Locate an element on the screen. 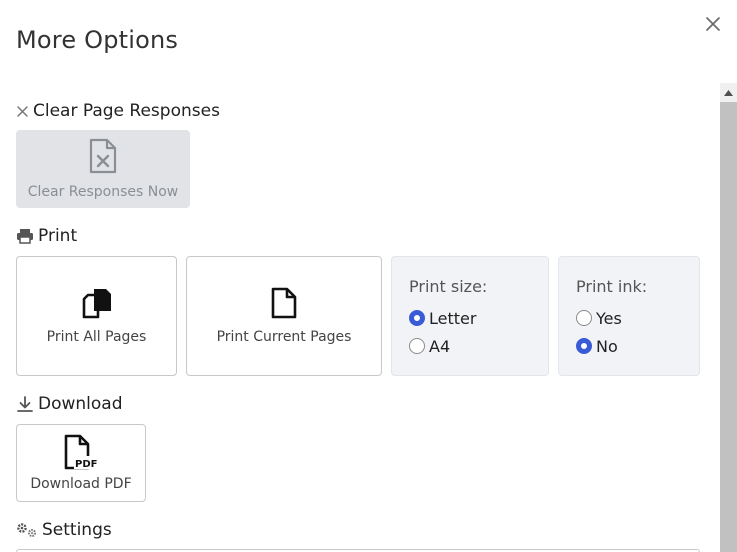 This screenshot has height=552, width=737. print-ink-yes-label: Yes is located at coordinates (609, 318).